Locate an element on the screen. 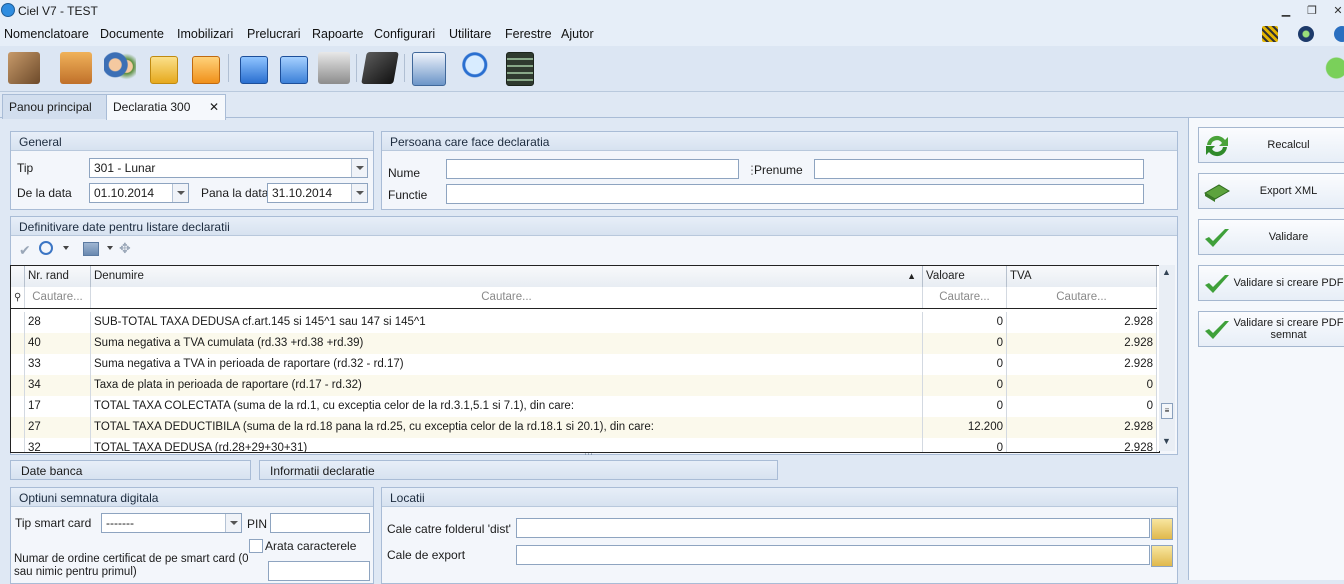  app-logo-icon is located at coordinates (8, 10).